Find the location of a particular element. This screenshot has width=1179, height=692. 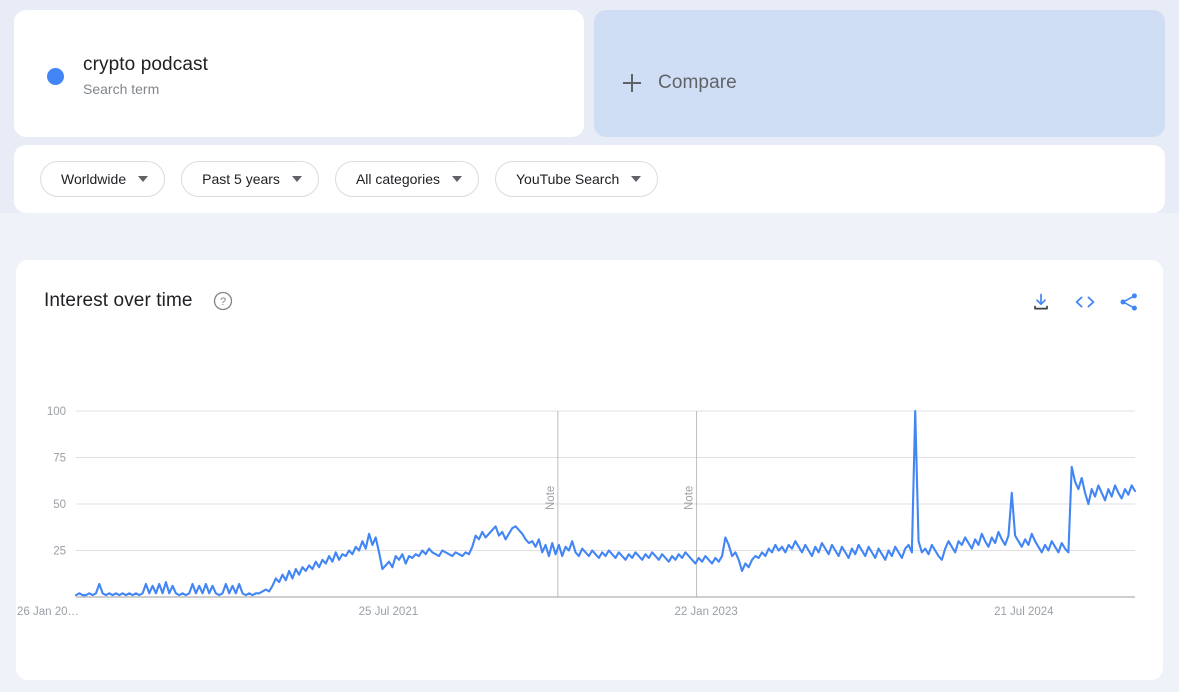

filter-location-label: Worldwide is located at coordinates (94, 179).